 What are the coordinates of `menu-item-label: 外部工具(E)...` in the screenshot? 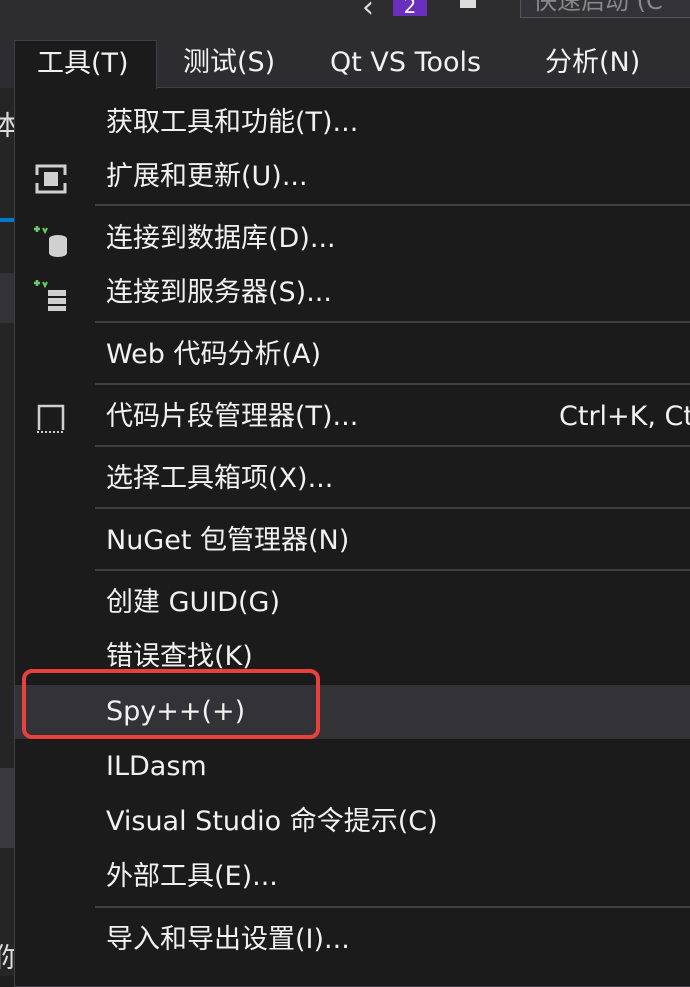 It's located at (192, 876).